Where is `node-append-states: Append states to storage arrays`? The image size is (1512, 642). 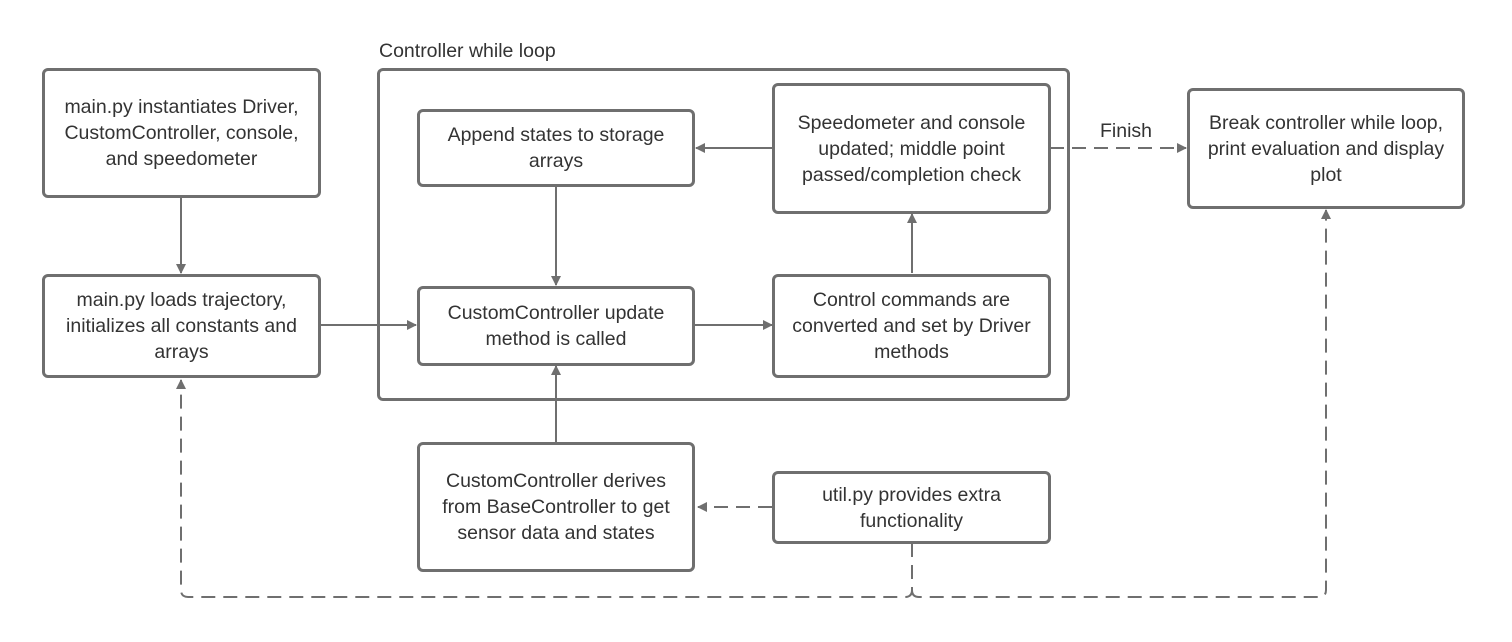 node-append-states: Append states to storage arrays is located at coordinates (556, 148).